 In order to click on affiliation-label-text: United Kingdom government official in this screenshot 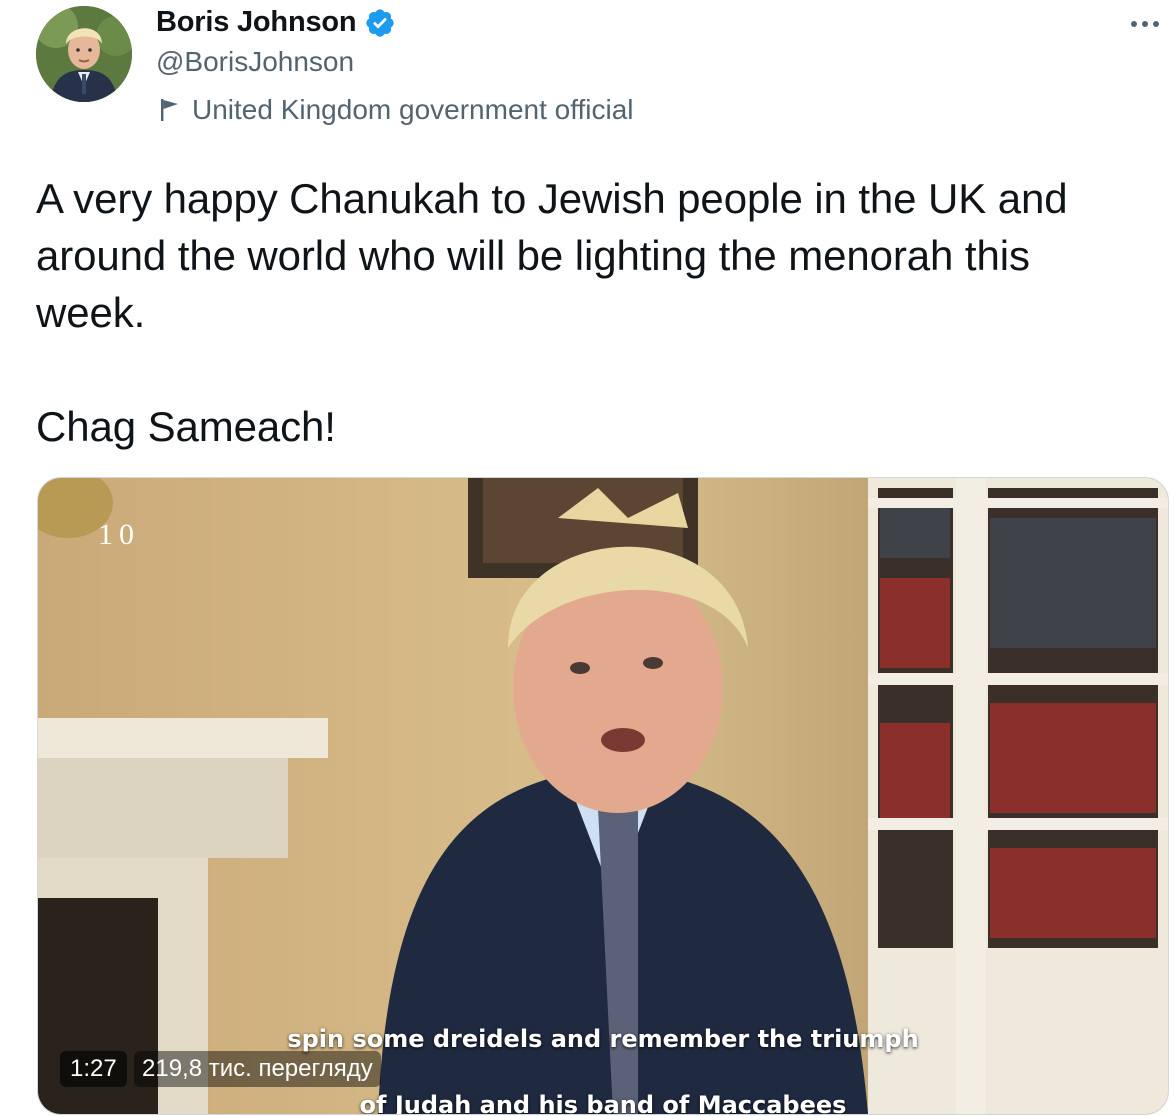, I will do `click(413, 109)`.